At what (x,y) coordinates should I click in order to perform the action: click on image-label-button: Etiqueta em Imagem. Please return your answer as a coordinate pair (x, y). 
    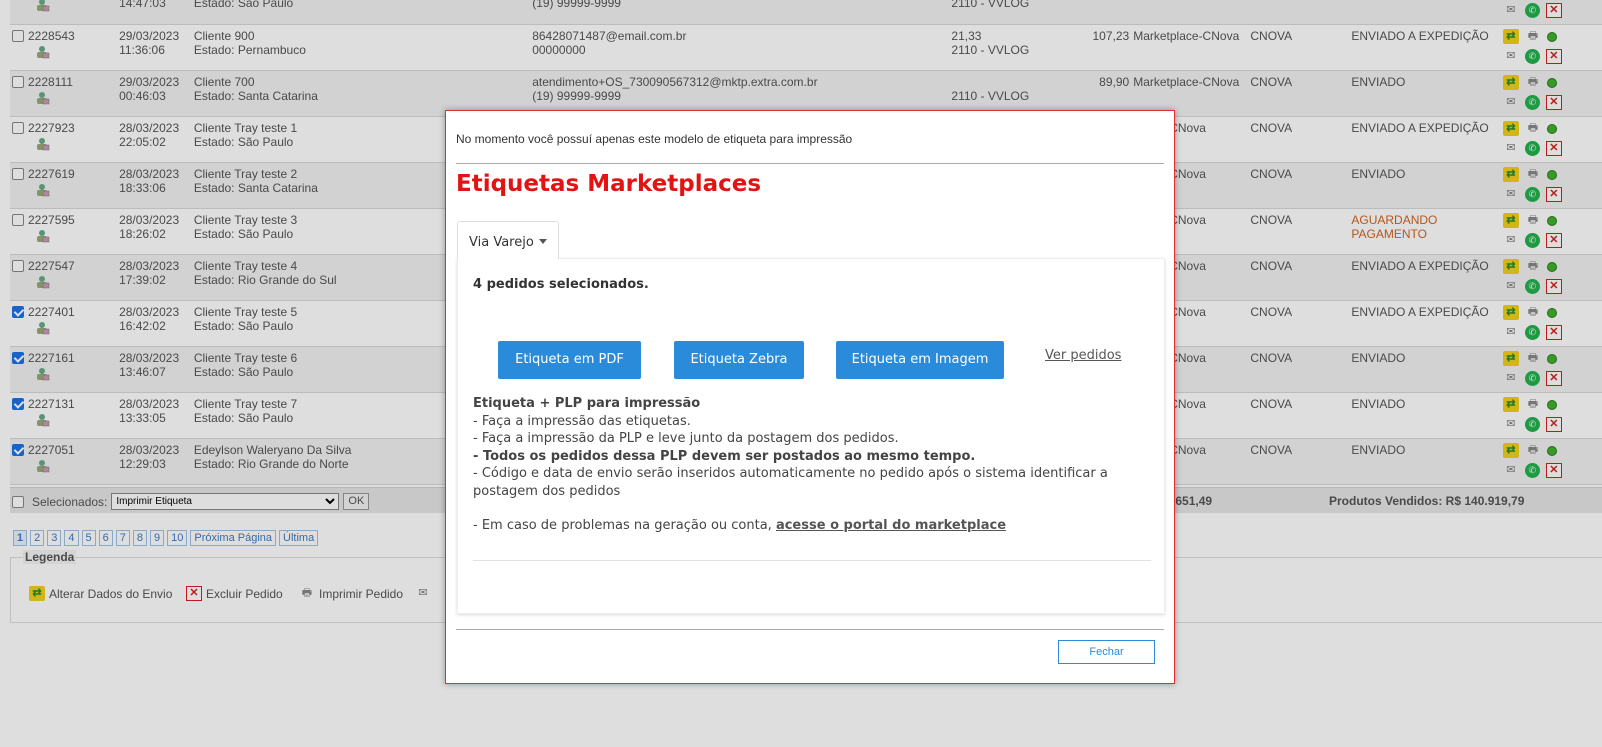
    Looking at the image, I should click on (920, 360).